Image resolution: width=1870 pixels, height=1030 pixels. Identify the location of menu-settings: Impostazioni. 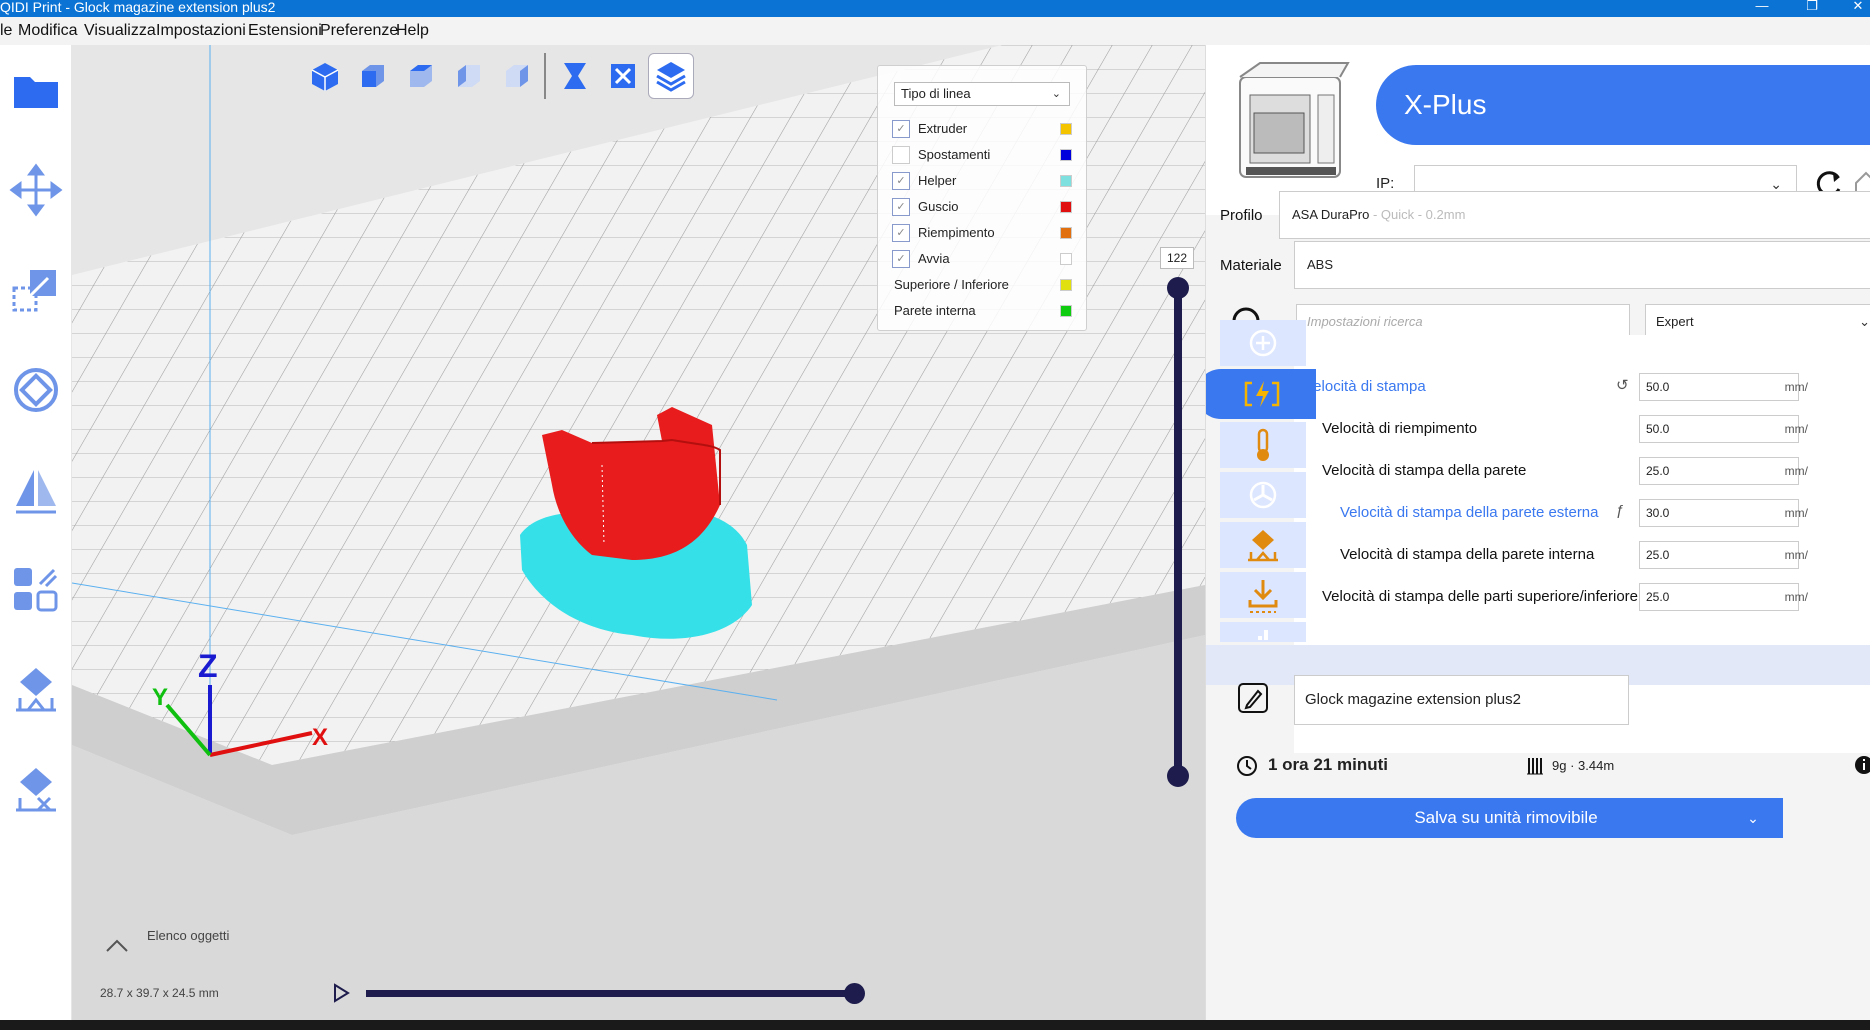
(201, 31).